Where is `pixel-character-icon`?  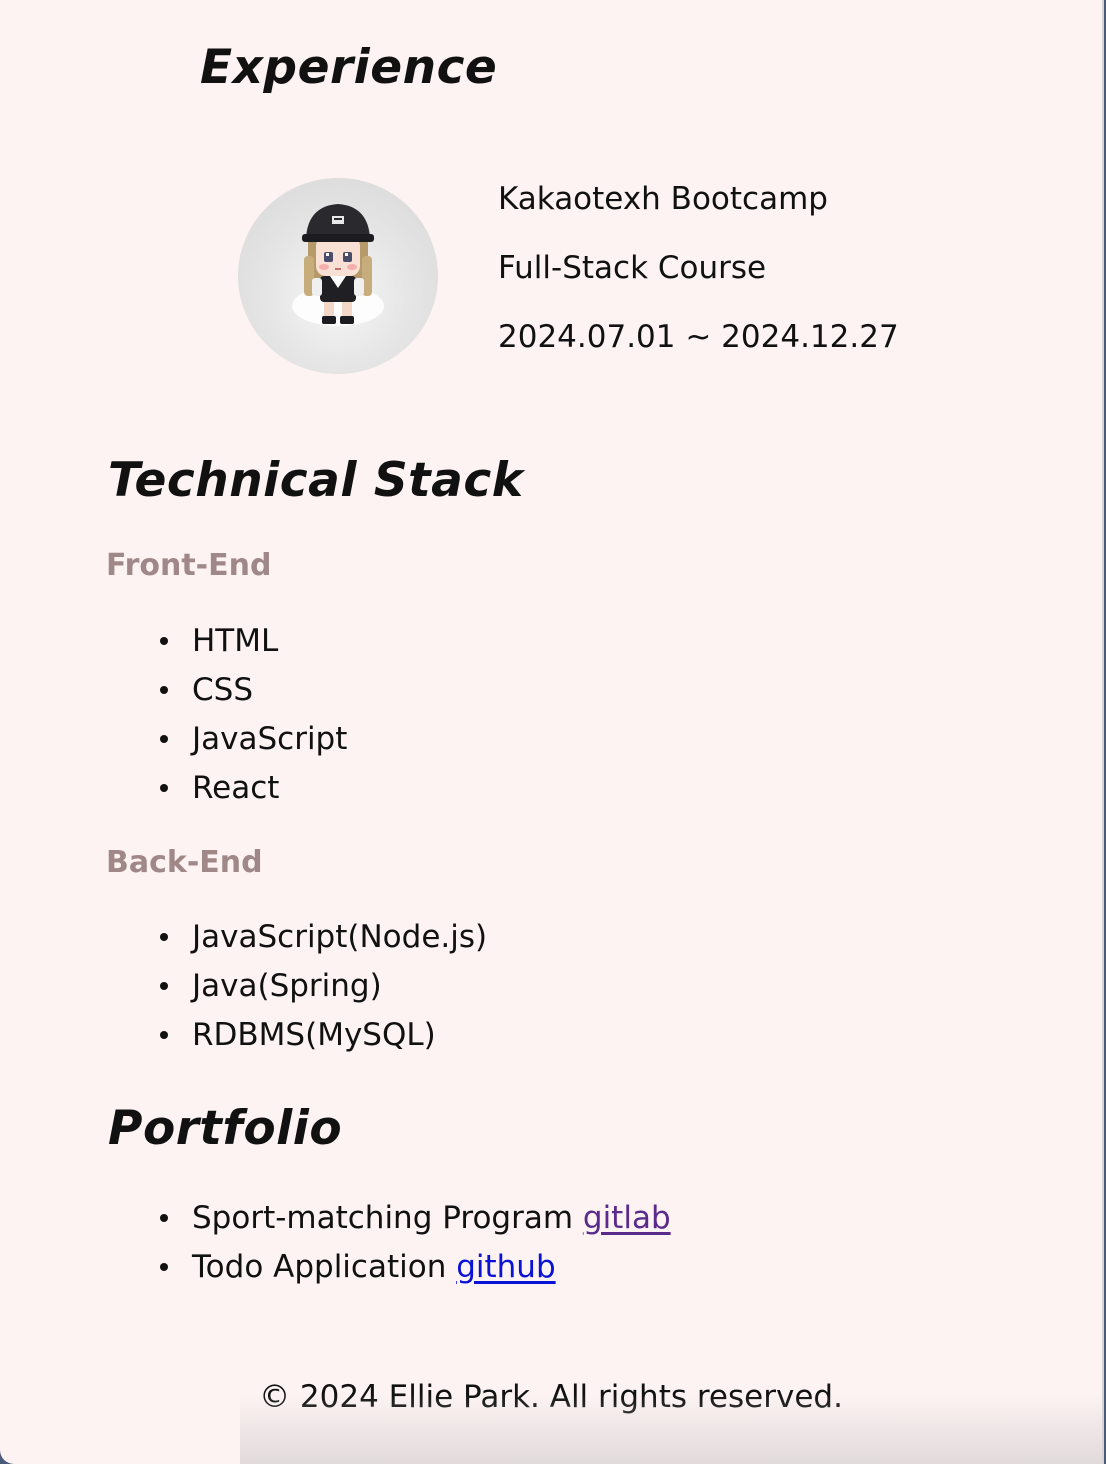
pixel-character-icon is located at coordinates (338, 265).